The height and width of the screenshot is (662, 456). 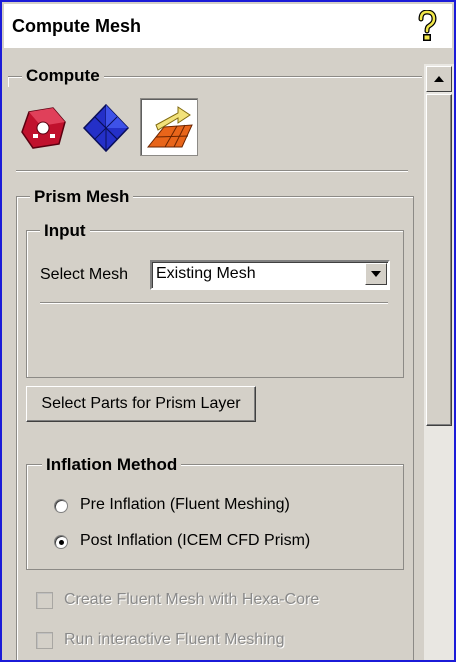 I want to click on input-divider, so click(x=214, y=303).